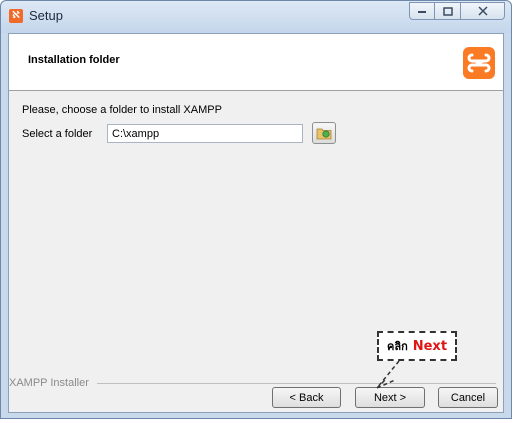  I want to click on page-title: Installation folder, so click(74, 60).